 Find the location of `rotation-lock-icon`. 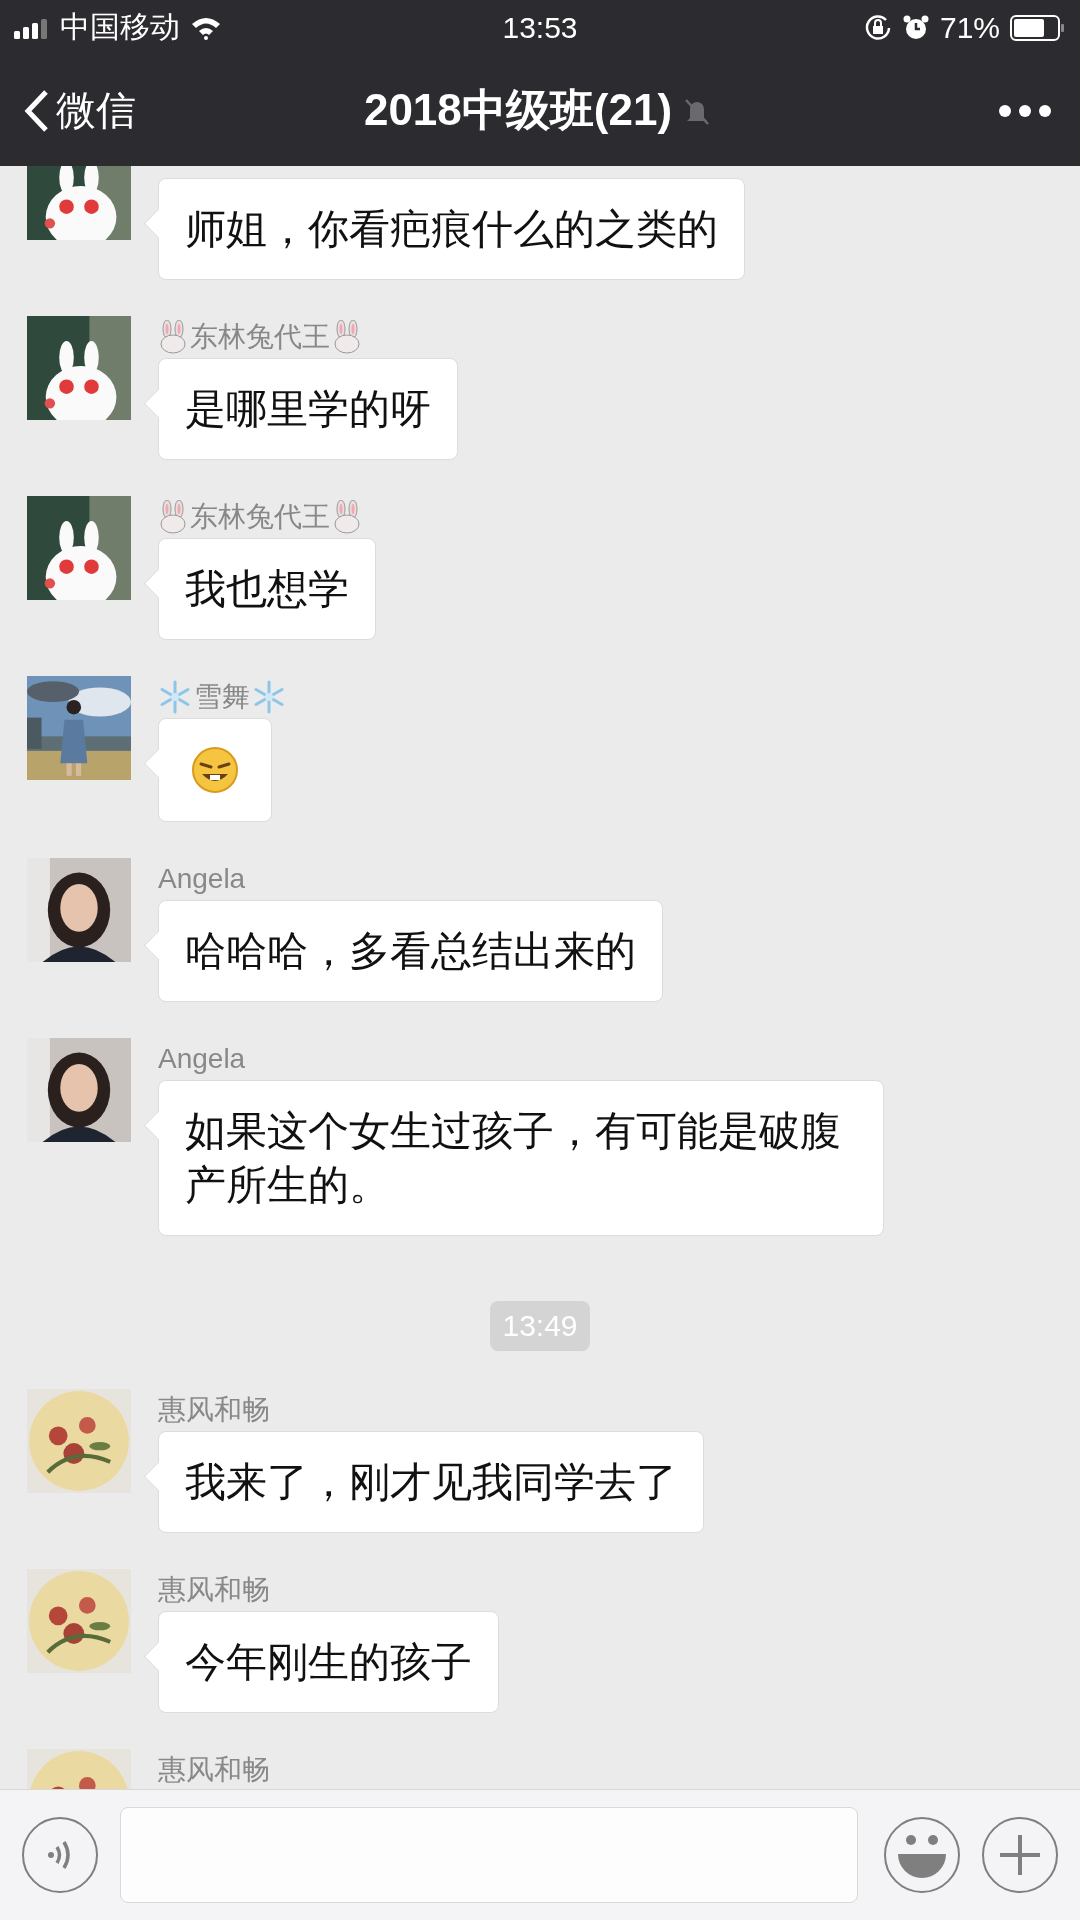

rotation-lock-icon is located at coordinates (877, 27).